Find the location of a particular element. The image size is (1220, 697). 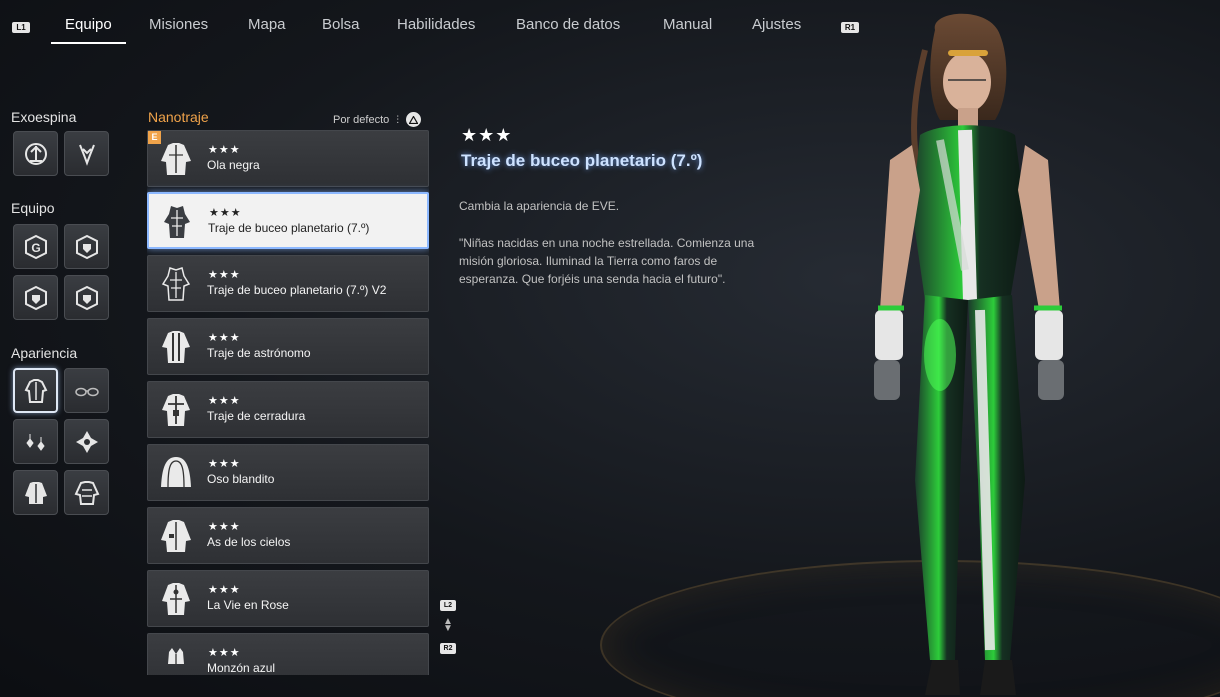

exospine-icon is located at coordinates (35, 153).